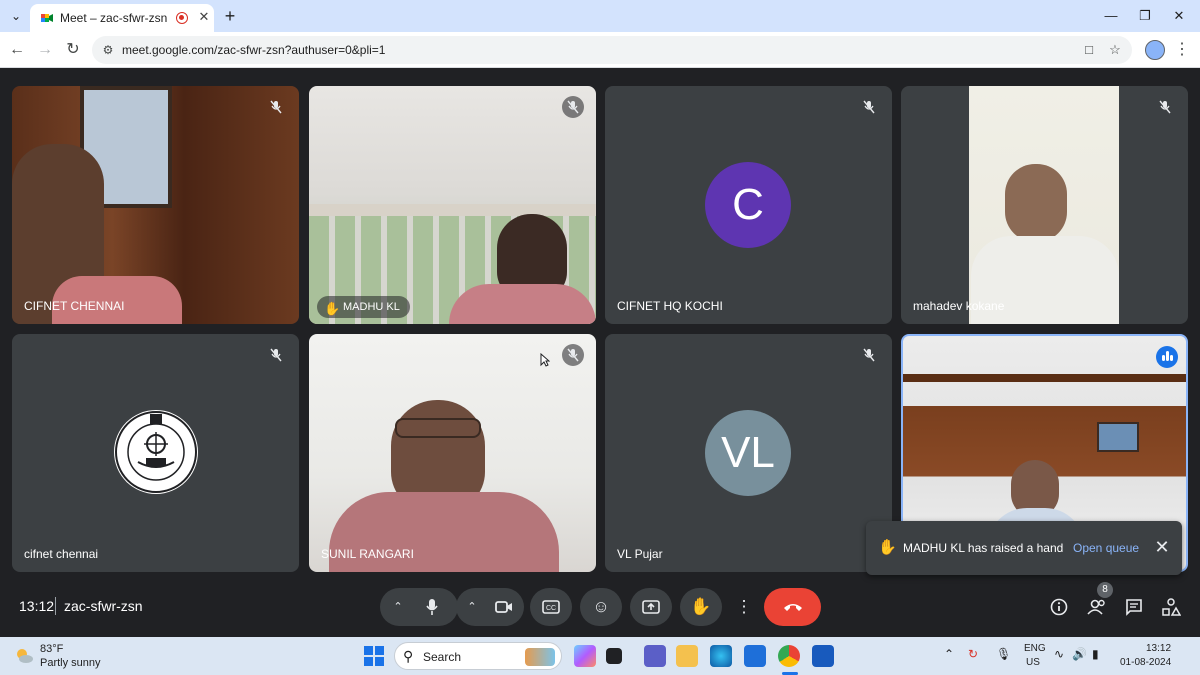 The image size is (1200, 675). What do you see at coordinates (601, 607) in the screenshot?
I see `emoji-icon: ☺` at bounding box center [601, 607].